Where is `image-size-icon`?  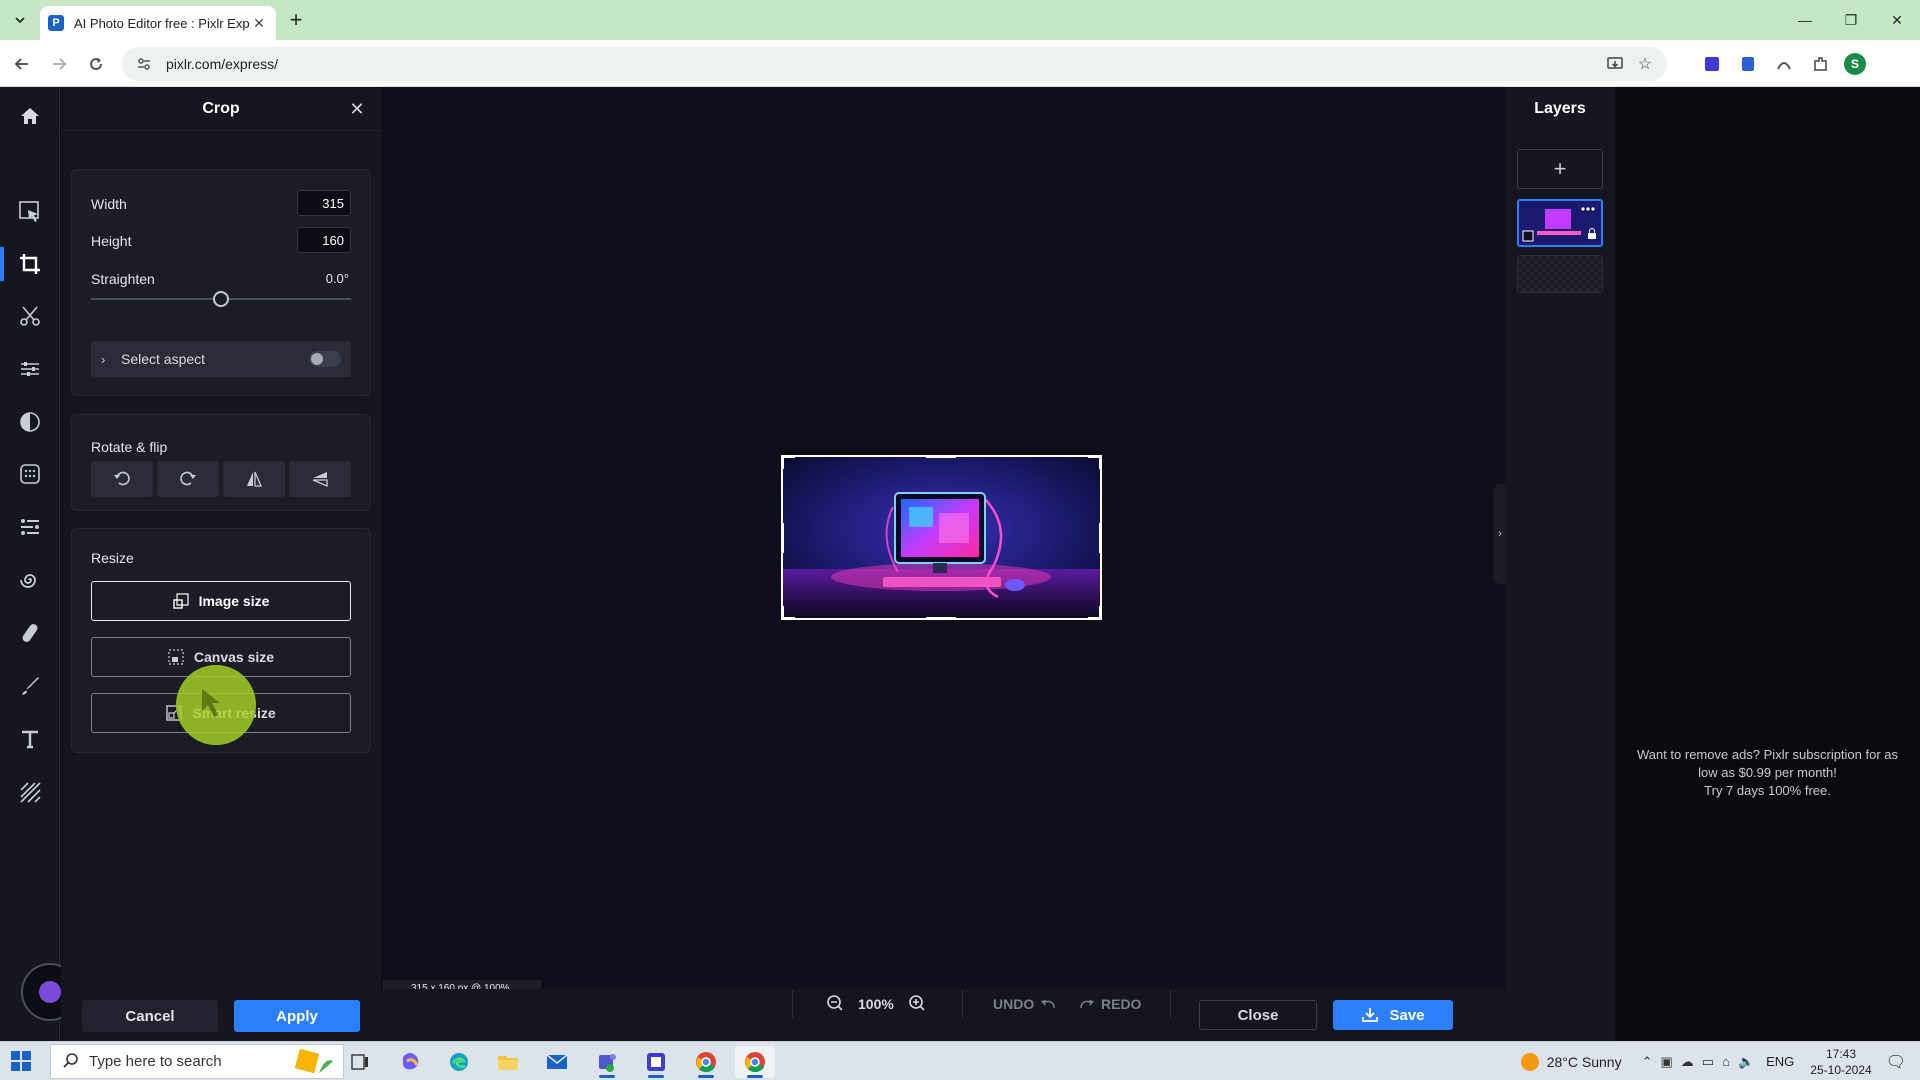 image-size-icon is located at coordinates (180, 601).